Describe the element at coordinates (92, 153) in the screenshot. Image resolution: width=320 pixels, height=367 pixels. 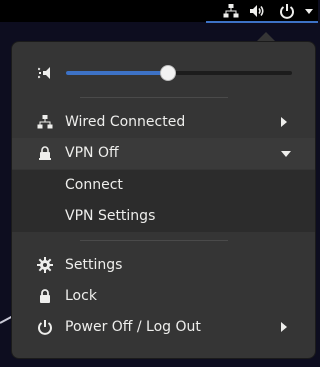
I see `menu-item-label: VPN Off` at that location.